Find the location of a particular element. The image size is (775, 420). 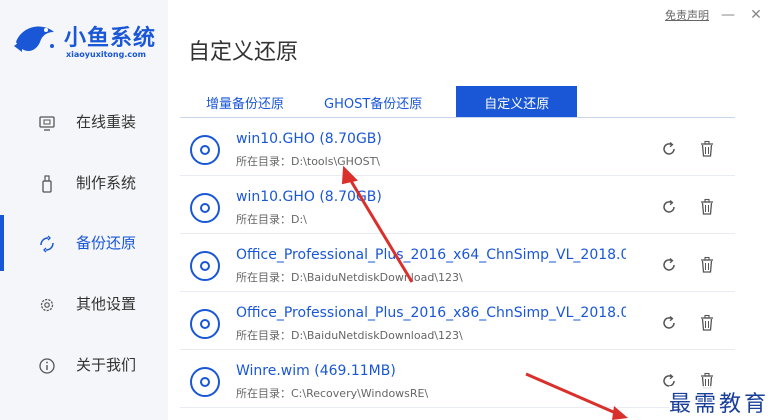

usb-icon is located at coordinates (47, 184).